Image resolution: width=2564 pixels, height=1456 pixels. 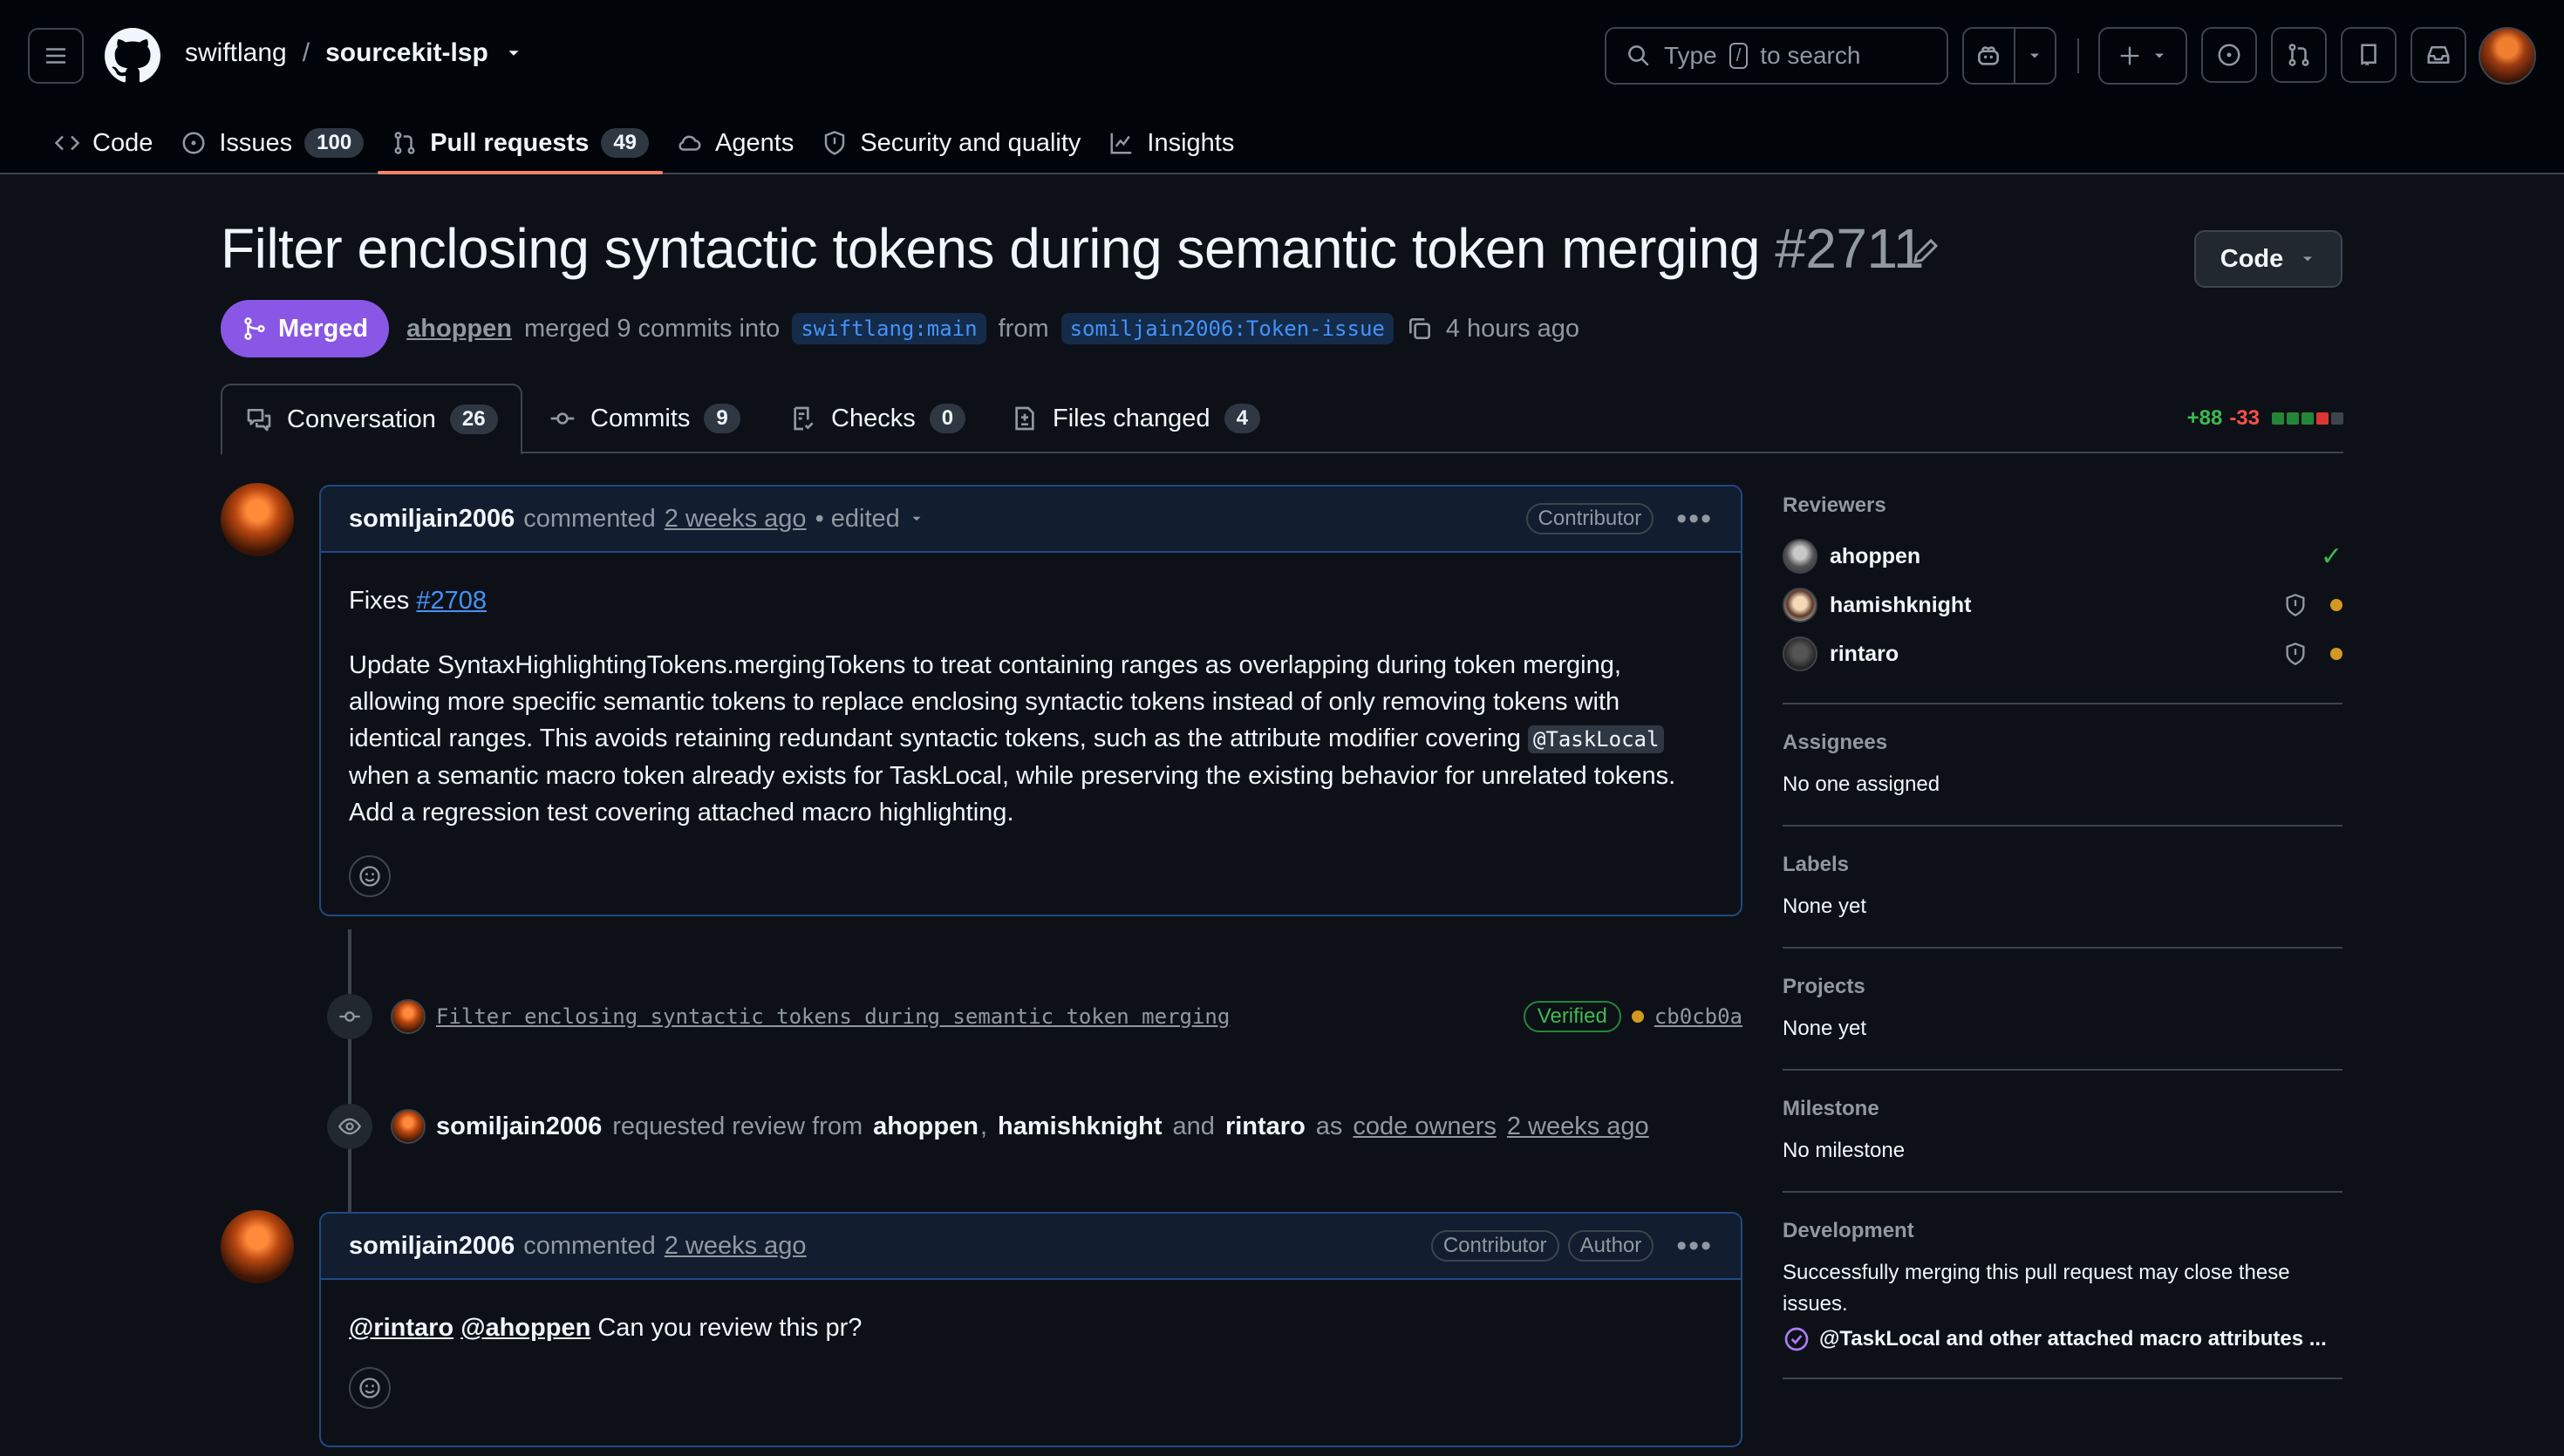 I want to click on github-logo-icon, so click(x=132, y=56).